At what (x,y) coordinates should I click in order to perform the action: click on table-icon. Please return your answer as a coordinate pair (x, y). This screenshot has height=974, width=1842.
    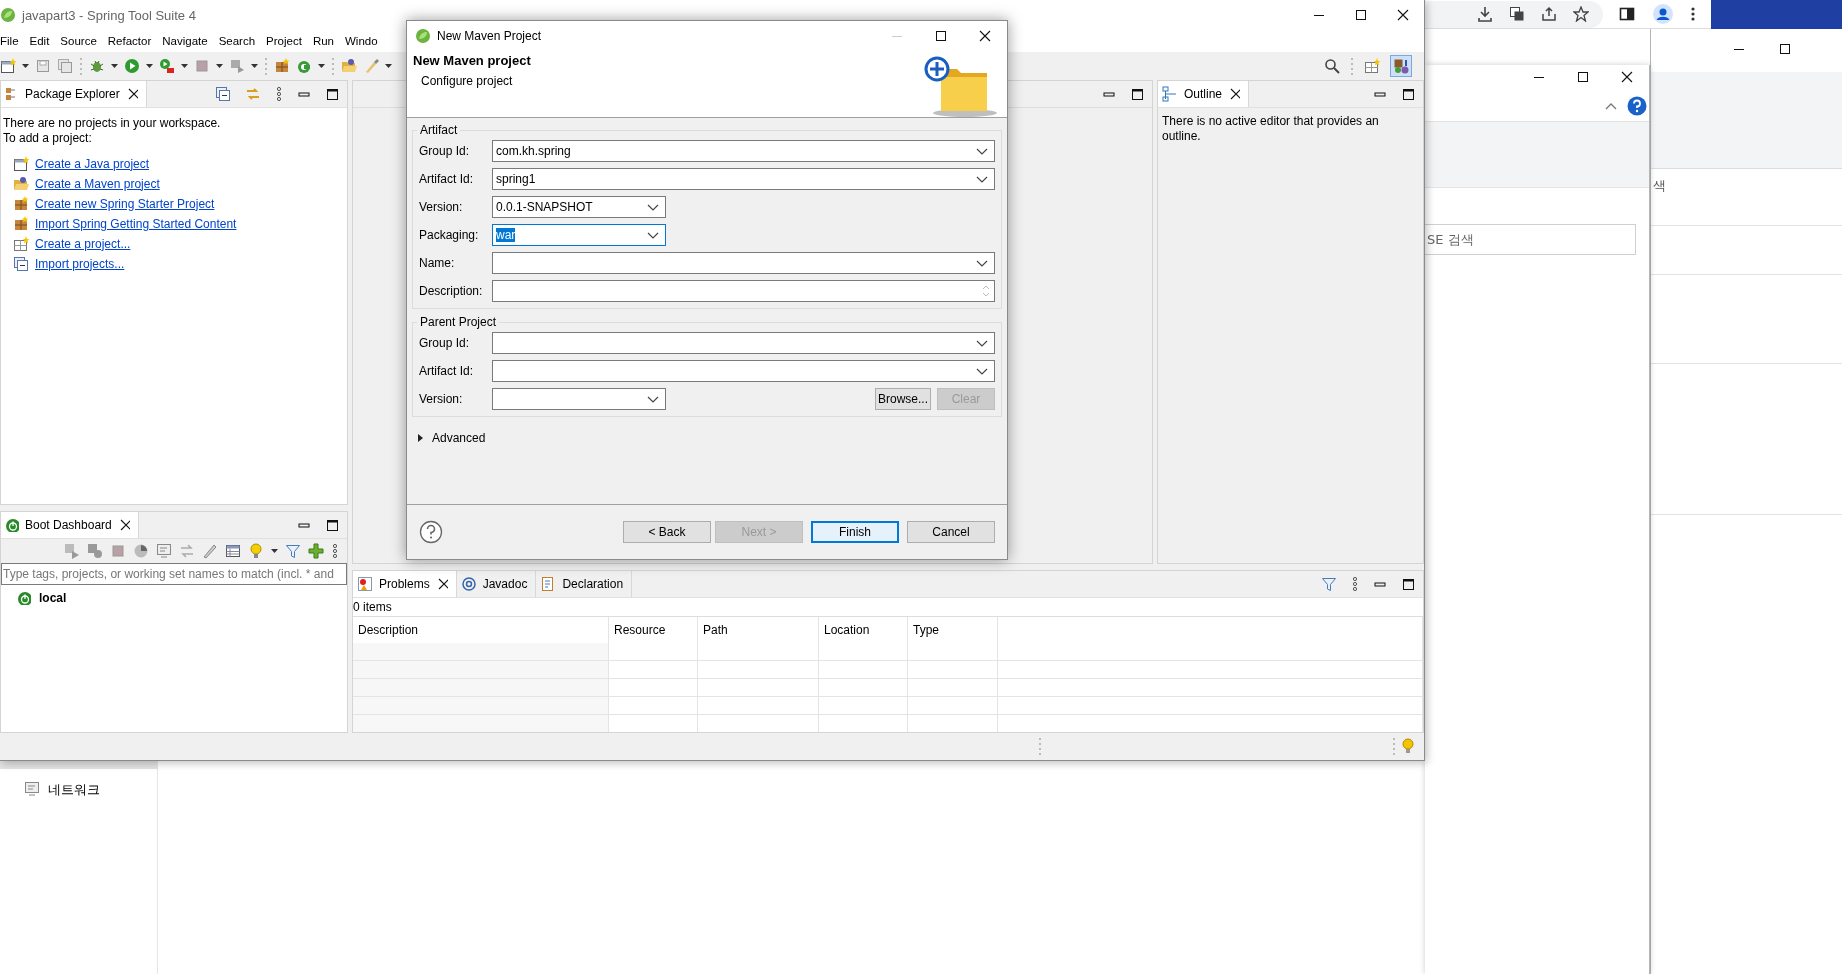
    Looking at the image, I should click on (233, 551).